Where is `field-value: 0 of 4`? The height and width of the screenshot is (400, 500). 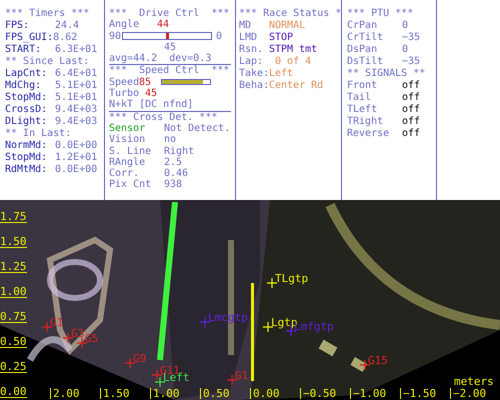
field-value: 0 of 4 is located at coordinates (293, 62).